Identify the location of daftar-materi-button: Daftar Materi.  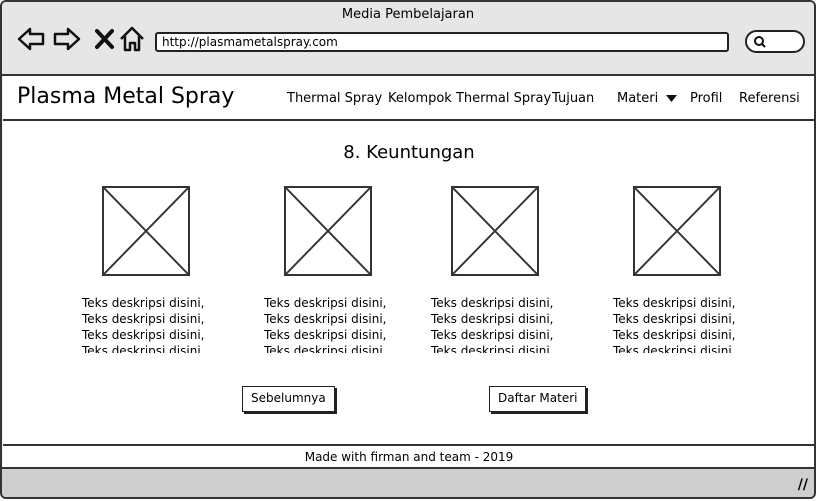
(538, 399).